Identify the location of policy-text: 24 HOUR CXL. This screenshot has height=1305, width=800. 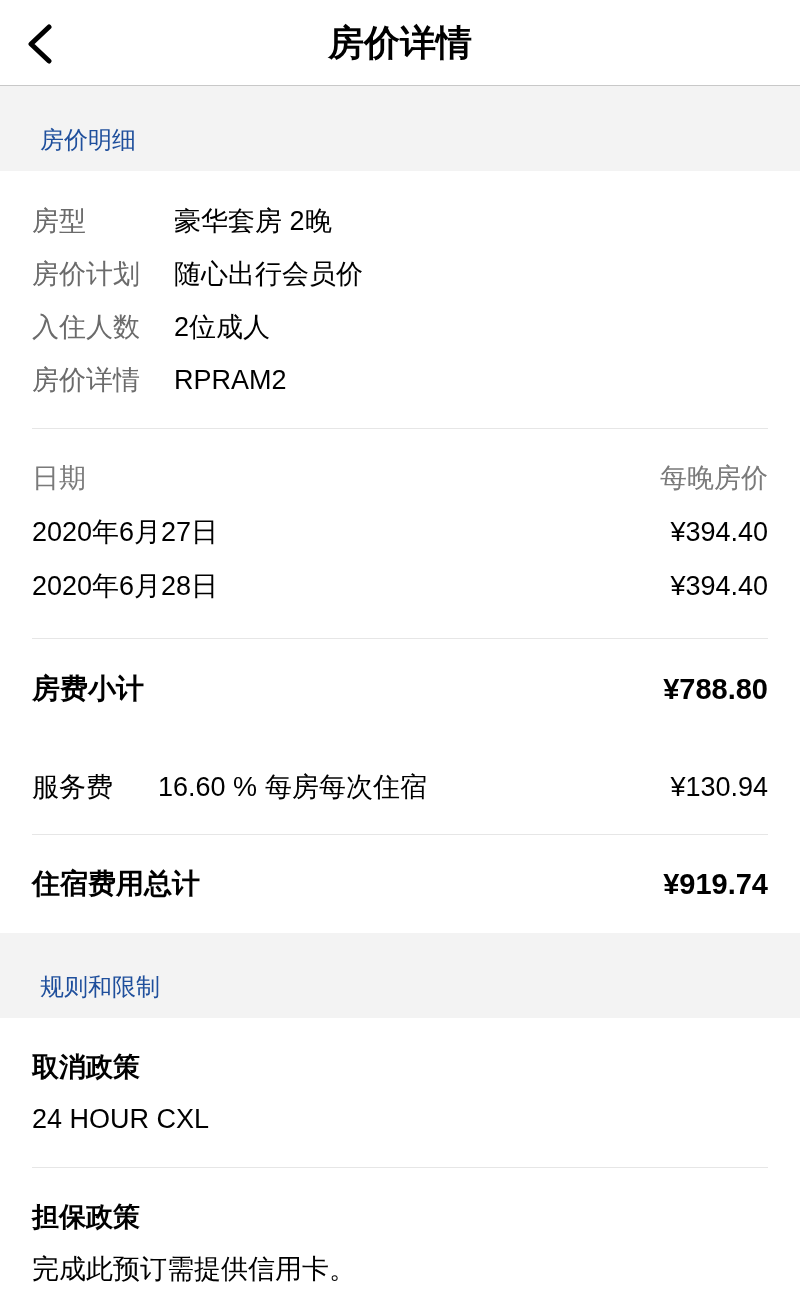
(121, 1119).